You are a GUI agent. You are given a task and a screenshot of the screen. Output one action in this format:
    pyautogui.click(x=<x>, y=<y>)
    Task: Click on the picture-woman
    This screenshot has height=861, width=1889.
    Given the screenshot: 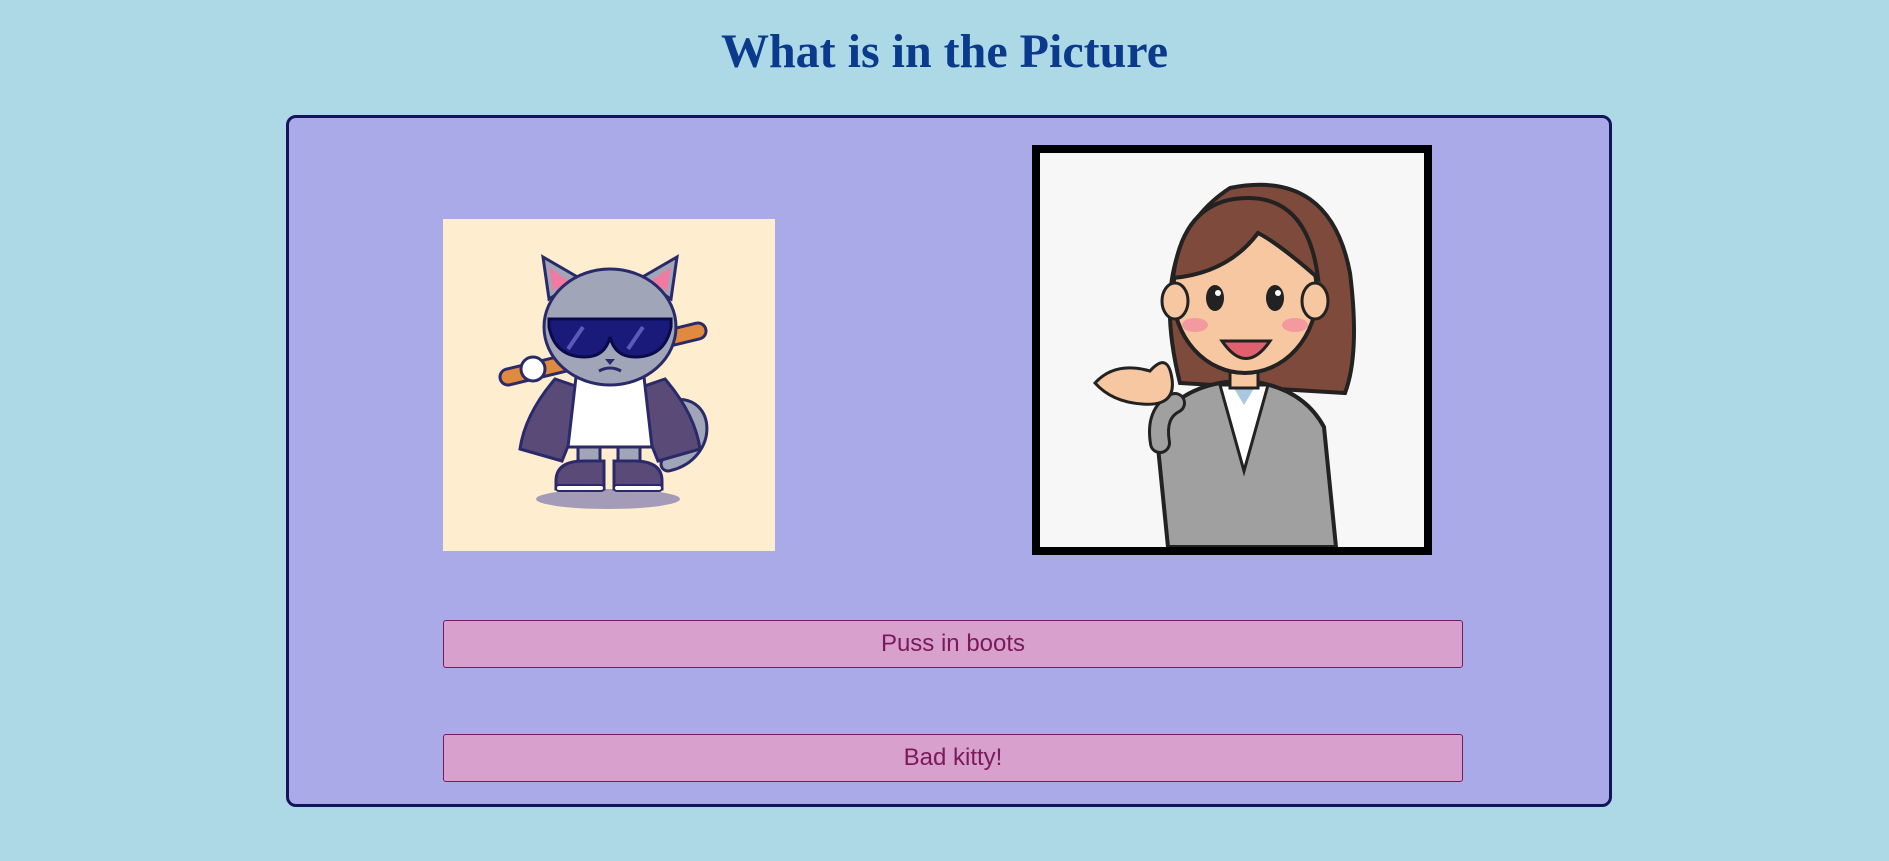 What is the action you would take?
    pyautogui.click(x=1232, y=350)
    